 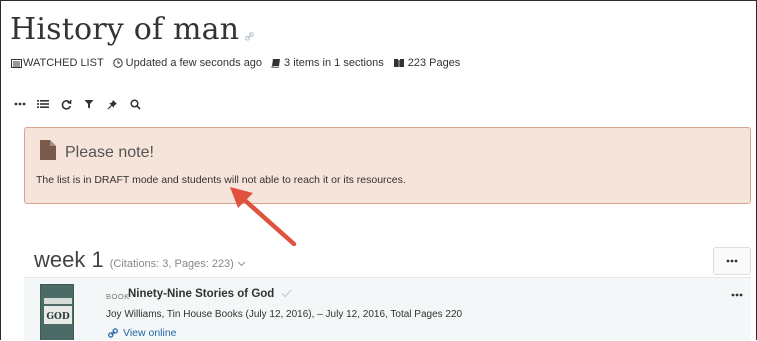 I want to click on cover-text: GOD, so click(x=58, y=315).